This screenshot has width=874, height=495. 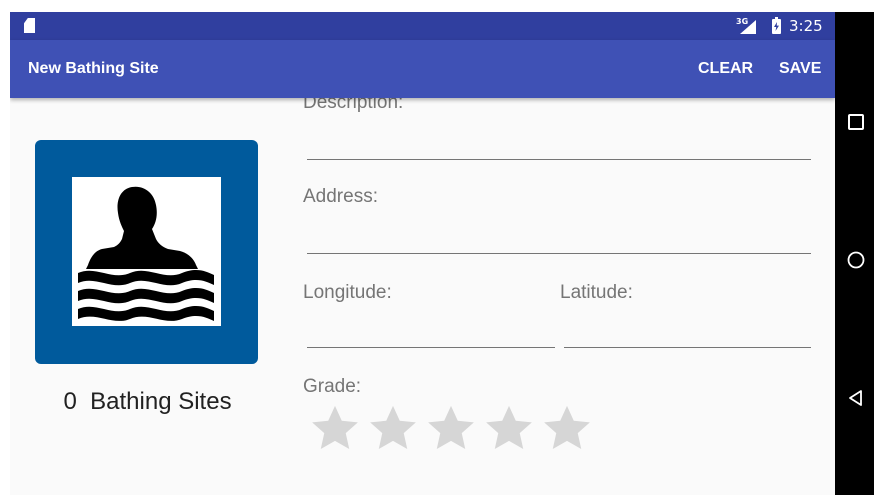 I want to click on page-title: New Bathing Site, so click(x=93, y=68).